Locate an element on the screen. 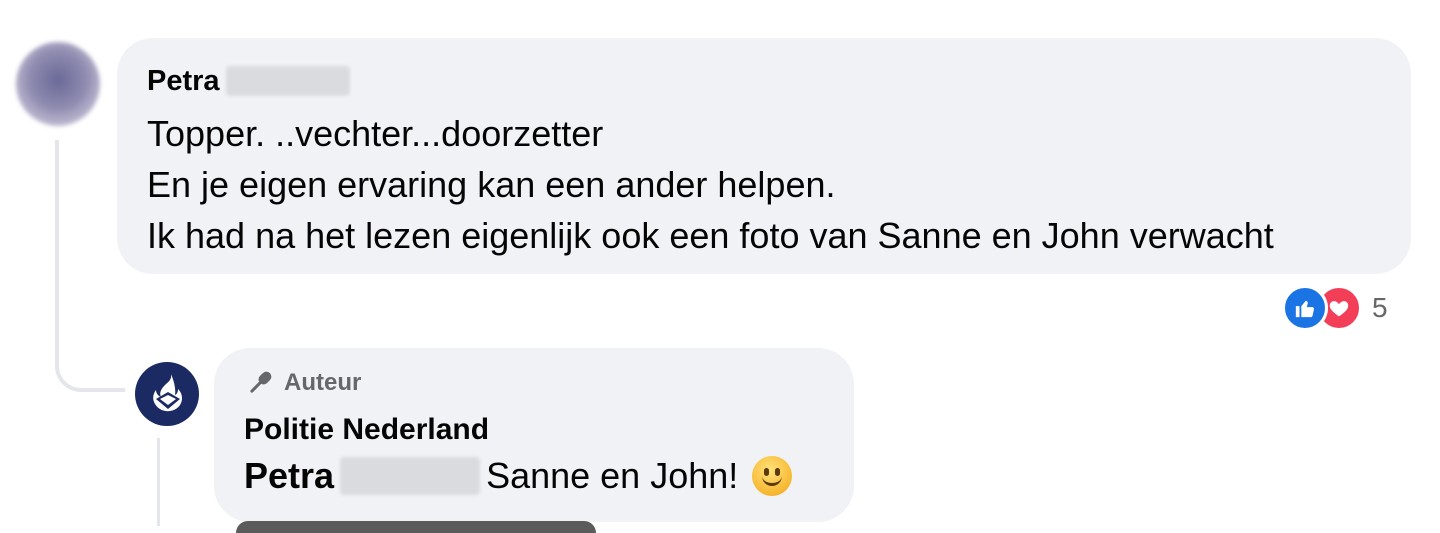  reply-text: Petra Sanne en John! is located at coordinates (534, 476).